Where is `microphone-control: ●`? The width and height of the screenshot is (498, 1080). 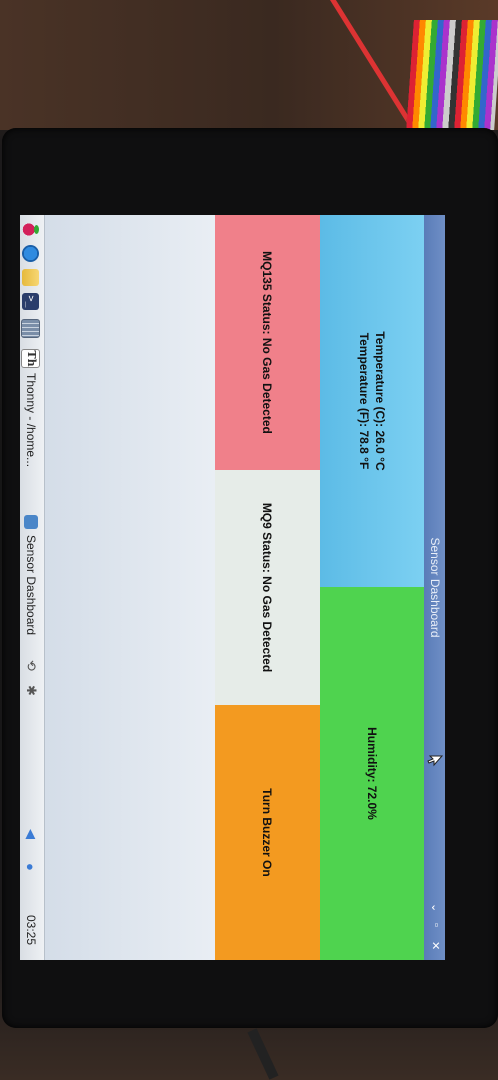 microphone-control: ● is located at coordinates (31, 867).